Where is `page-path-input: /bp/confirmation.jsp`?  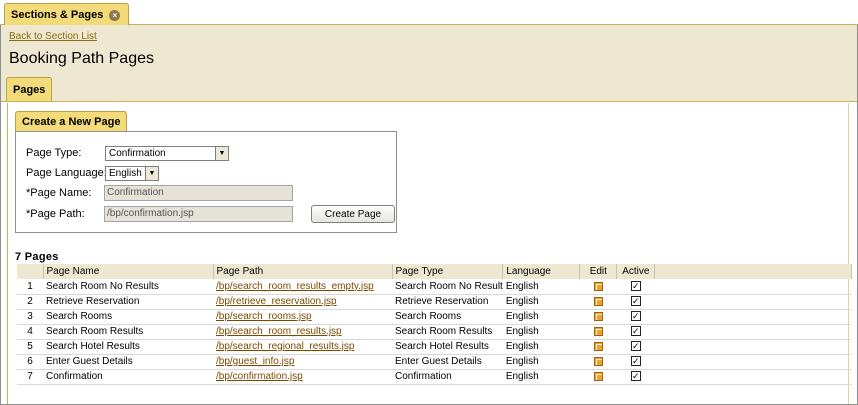 page-path-input: /bp/confirmation.jsp is located at coordinates (198, 214).